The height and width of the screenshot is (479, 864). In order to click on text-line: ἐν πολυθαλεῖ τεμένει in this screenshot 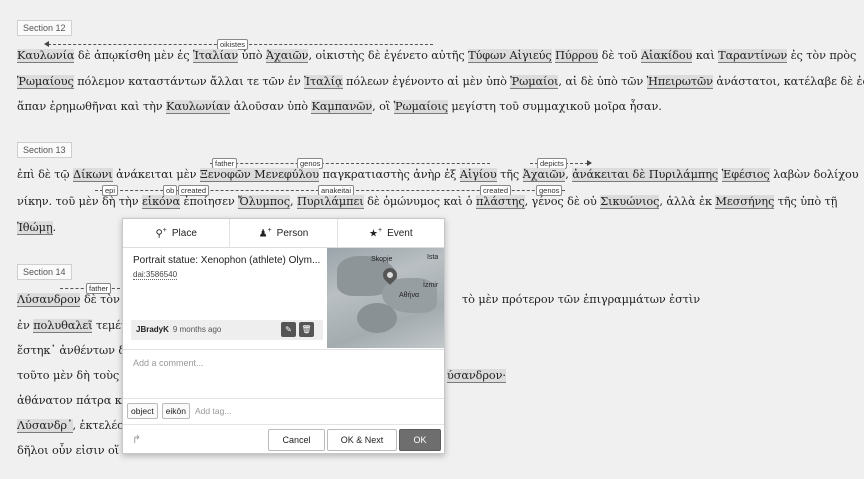, I will do `click(77, 326)`.